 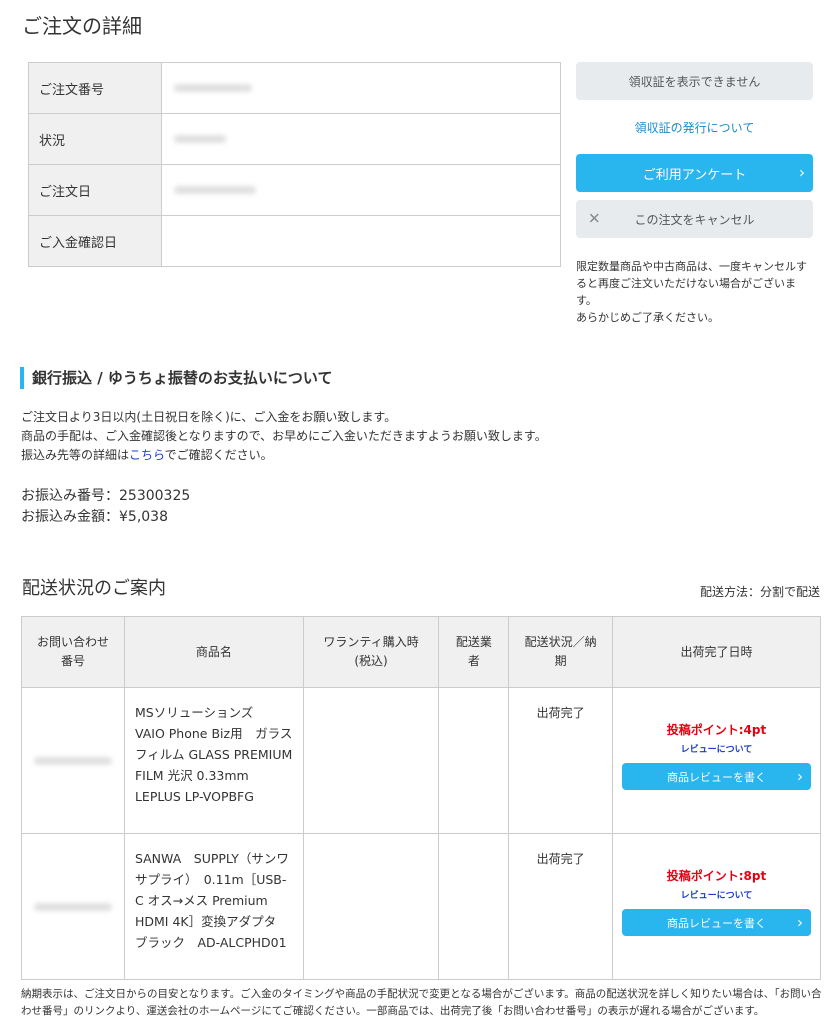 What do you see at coordinates (361, 88) in the screenshot?
I see `order-number-value` at bounding box center [361, 88].